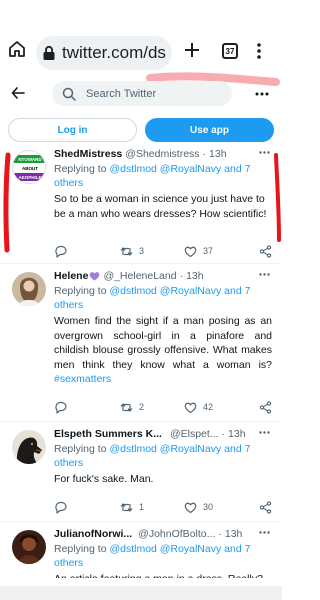  What do you see at coordinates (139, 276) in the screenshot?
I see `tweet-author-handle: @_HeleneLand` at bounding box center [139, 276].